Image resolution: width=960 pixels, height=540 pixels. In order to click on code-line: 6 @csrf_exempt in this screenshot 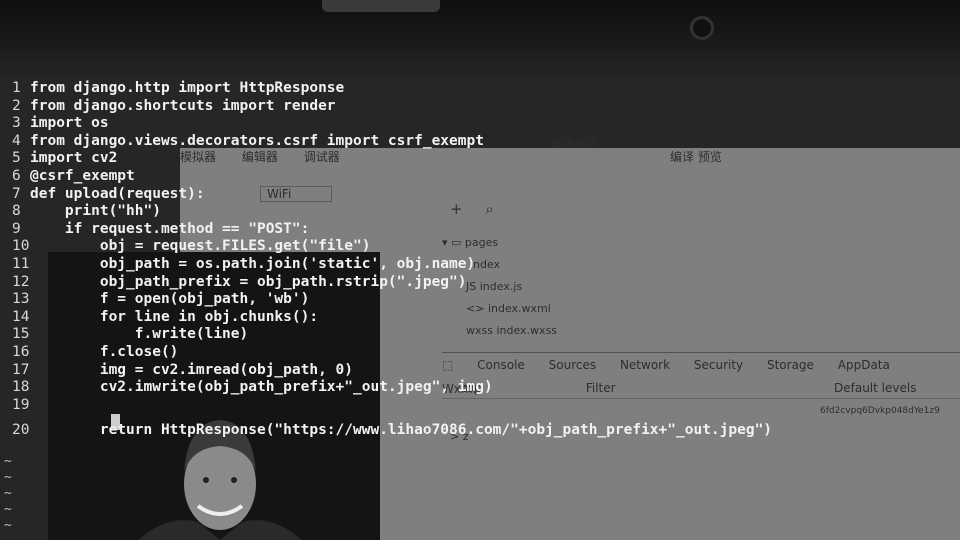, I will do `click(480, 177)`.